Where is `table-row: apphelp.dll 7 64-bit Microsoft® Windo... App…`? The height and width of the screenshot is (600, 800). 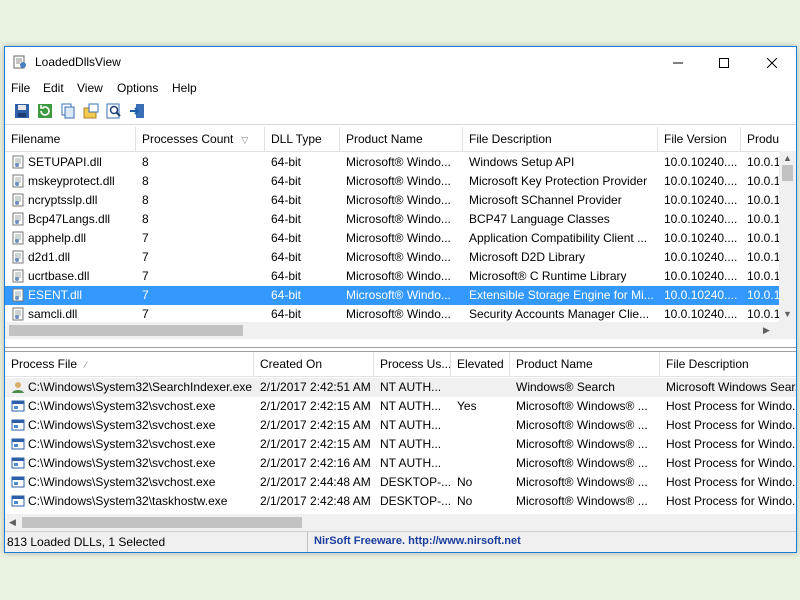 table-row: apphelp.dll 7 64-bit Microsoft® Windo... App… is located at coordinates (400, 238).